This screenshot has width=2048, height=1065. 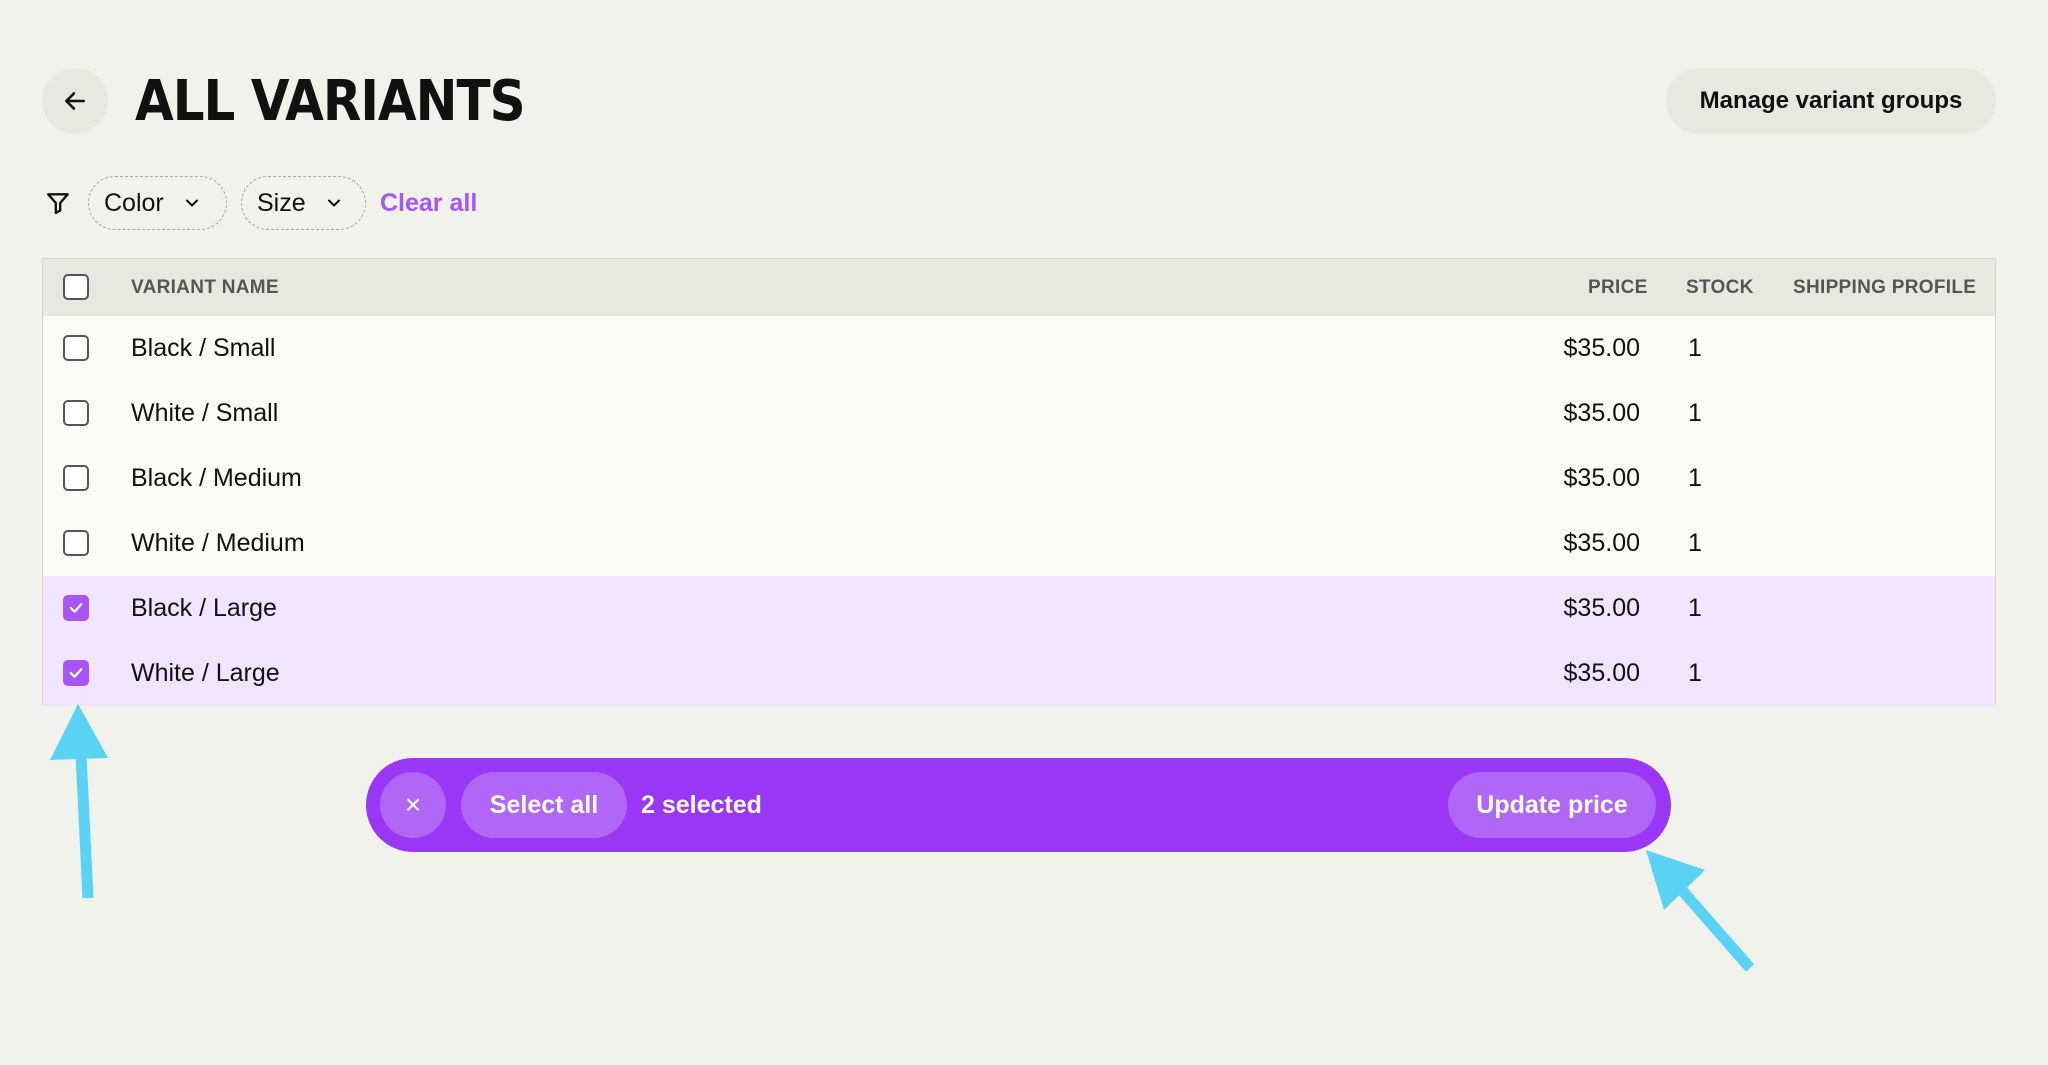 What do you see at coordinates (1019, 608) in the screenshot?
I see `table-row: Black / Large $35.00 1` at bounding box center [1019, 608].